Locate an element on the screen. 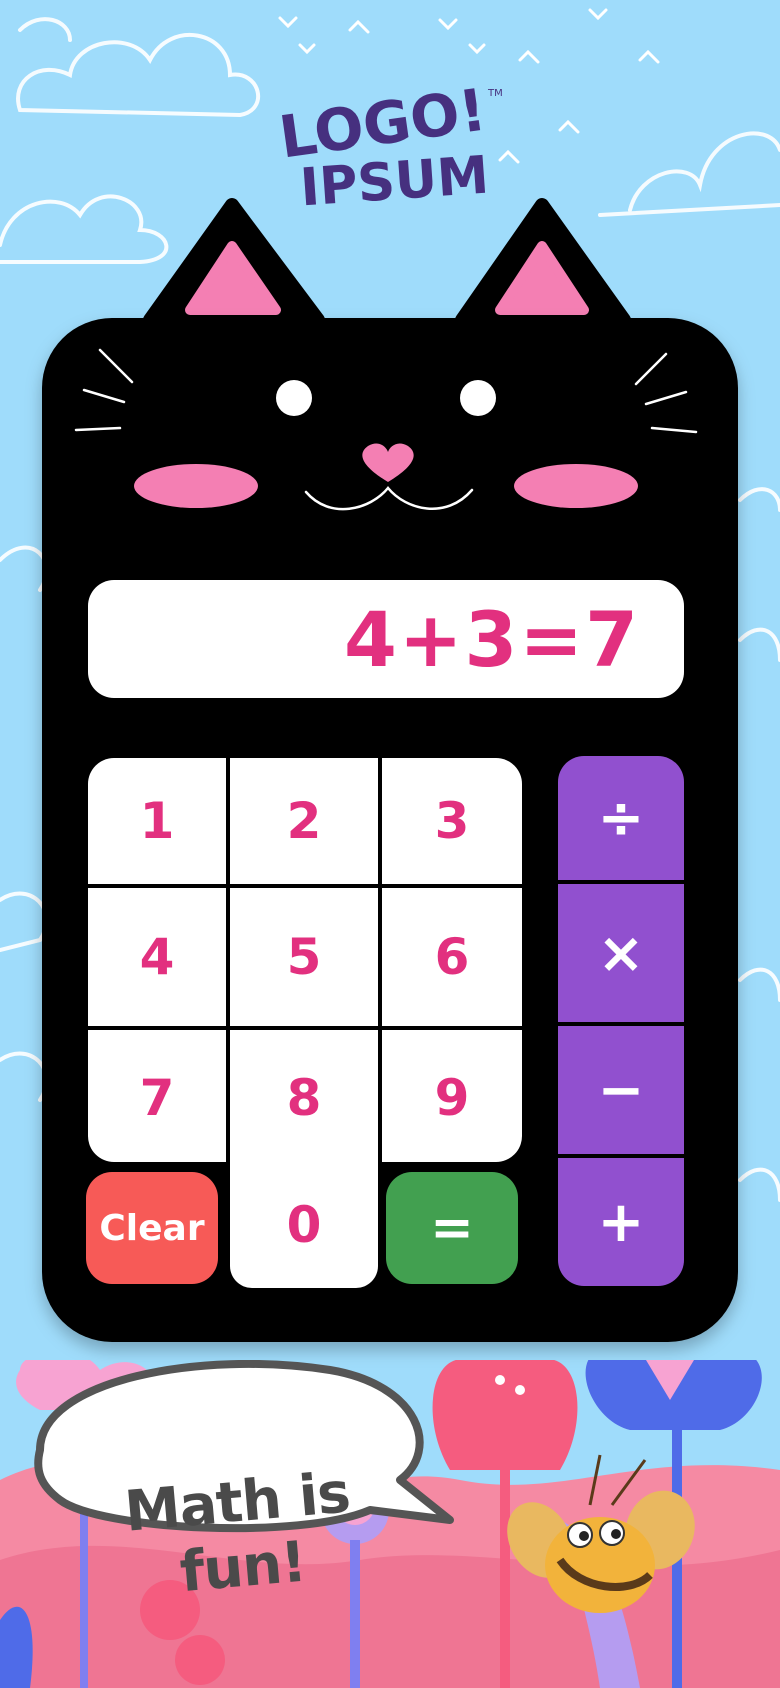  key-7: 7 is located at coordinates (157, 1096).